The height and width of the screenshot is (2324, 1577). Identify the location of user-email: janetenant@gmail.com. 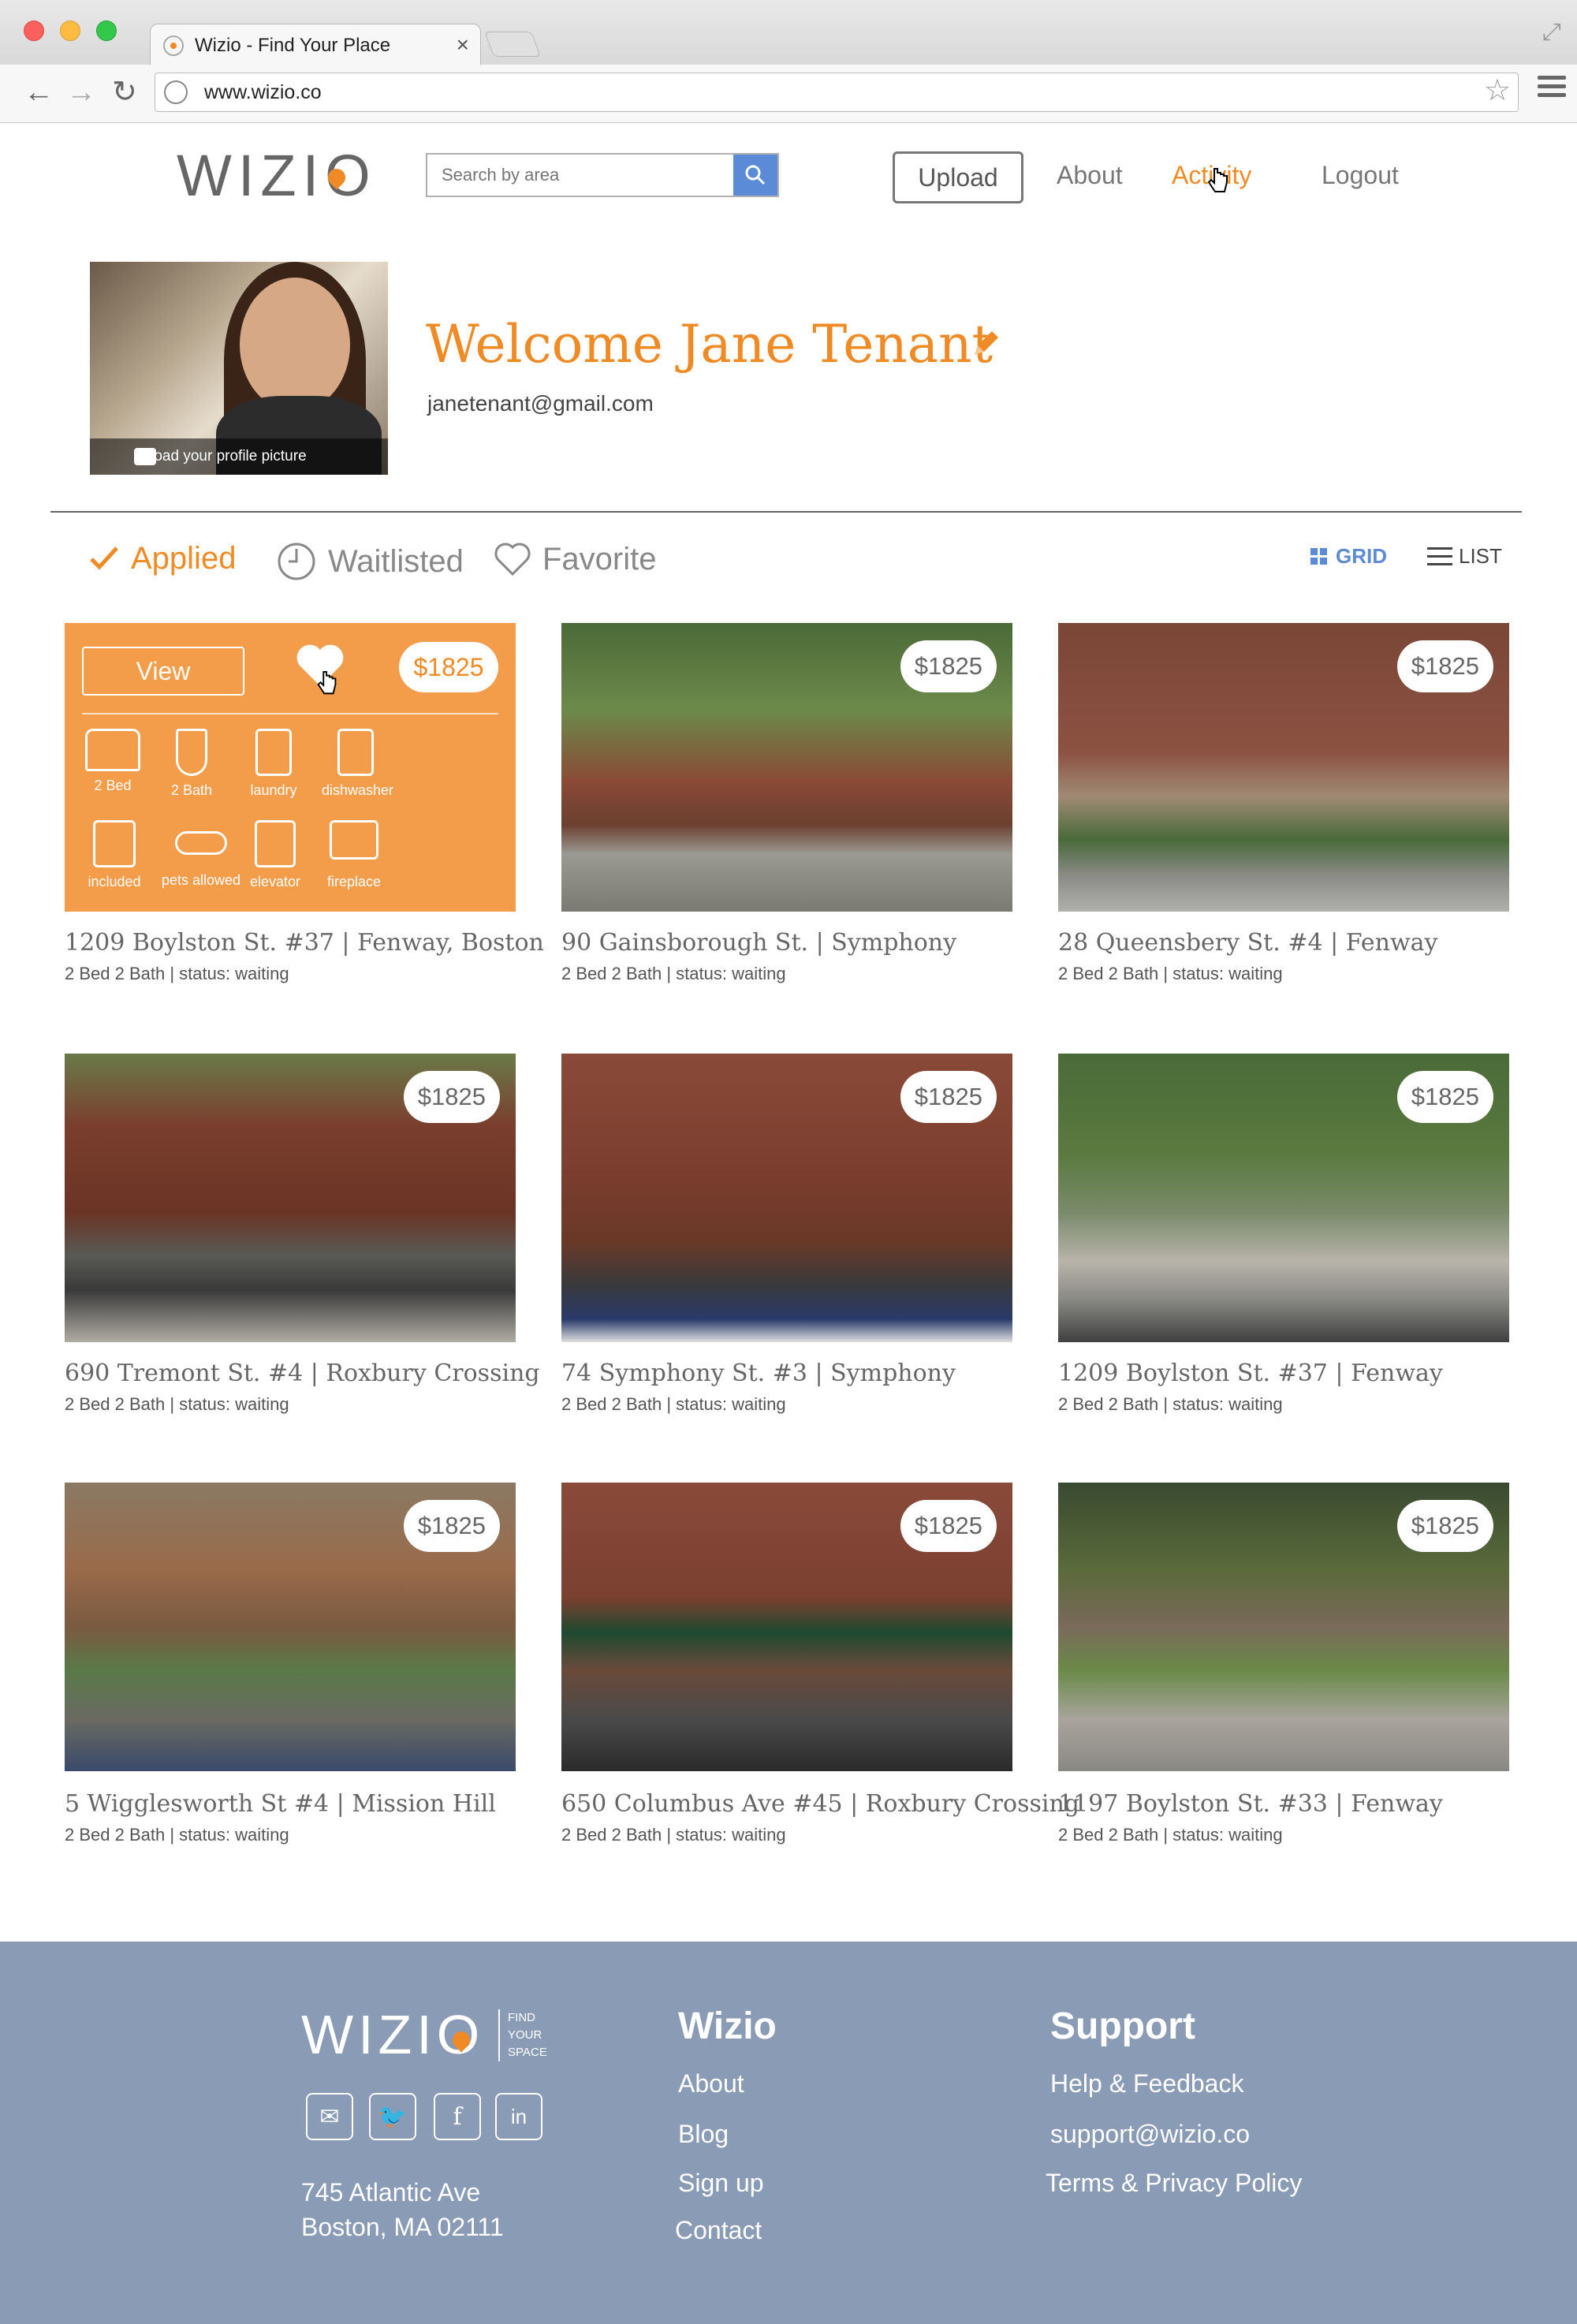
(540, 403).